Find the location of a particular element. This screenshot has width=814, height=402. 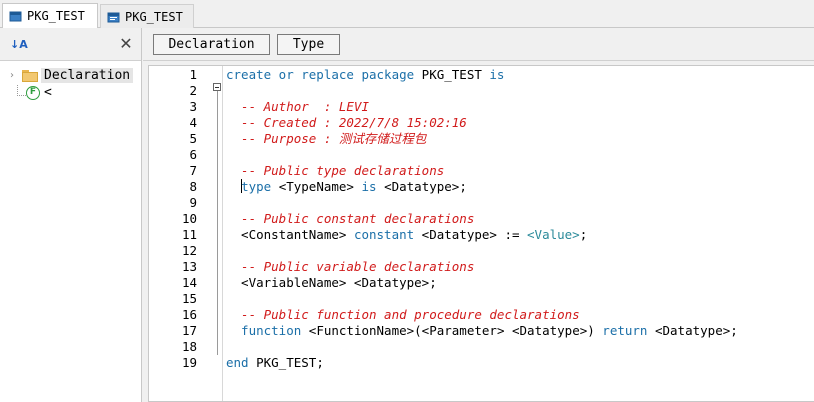

line-number: 19 is located at coordinates (189, 362).